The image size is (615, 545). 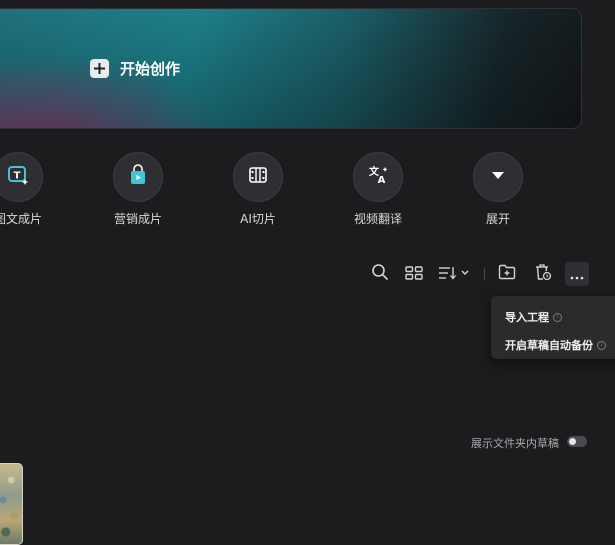 I want to click on tool-video-translate: 文 A 视频翻译, so click(x=378, y=189).